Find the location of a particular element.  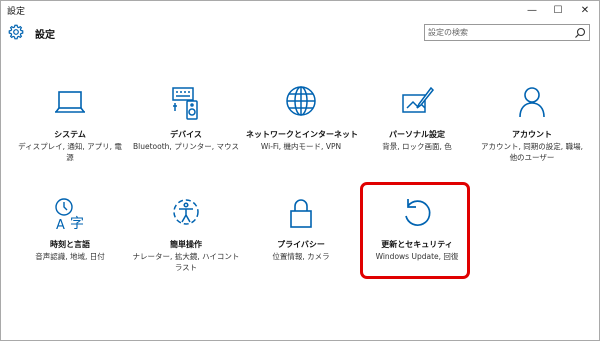

tile-devices: デバイス Bluetooth, プリンター, マウス is located at coordinates (186, 134).